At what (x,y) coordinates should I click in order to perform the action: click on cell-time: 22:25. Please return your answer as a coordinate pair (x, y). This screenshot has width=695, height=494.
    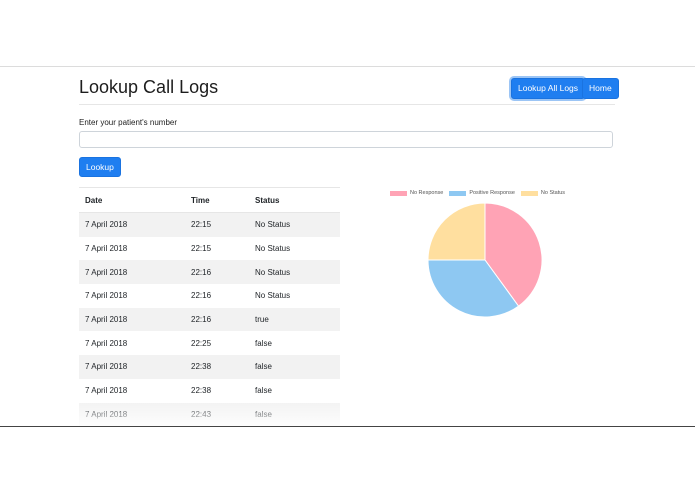
    Looking at the image, I should click on (201, 343).